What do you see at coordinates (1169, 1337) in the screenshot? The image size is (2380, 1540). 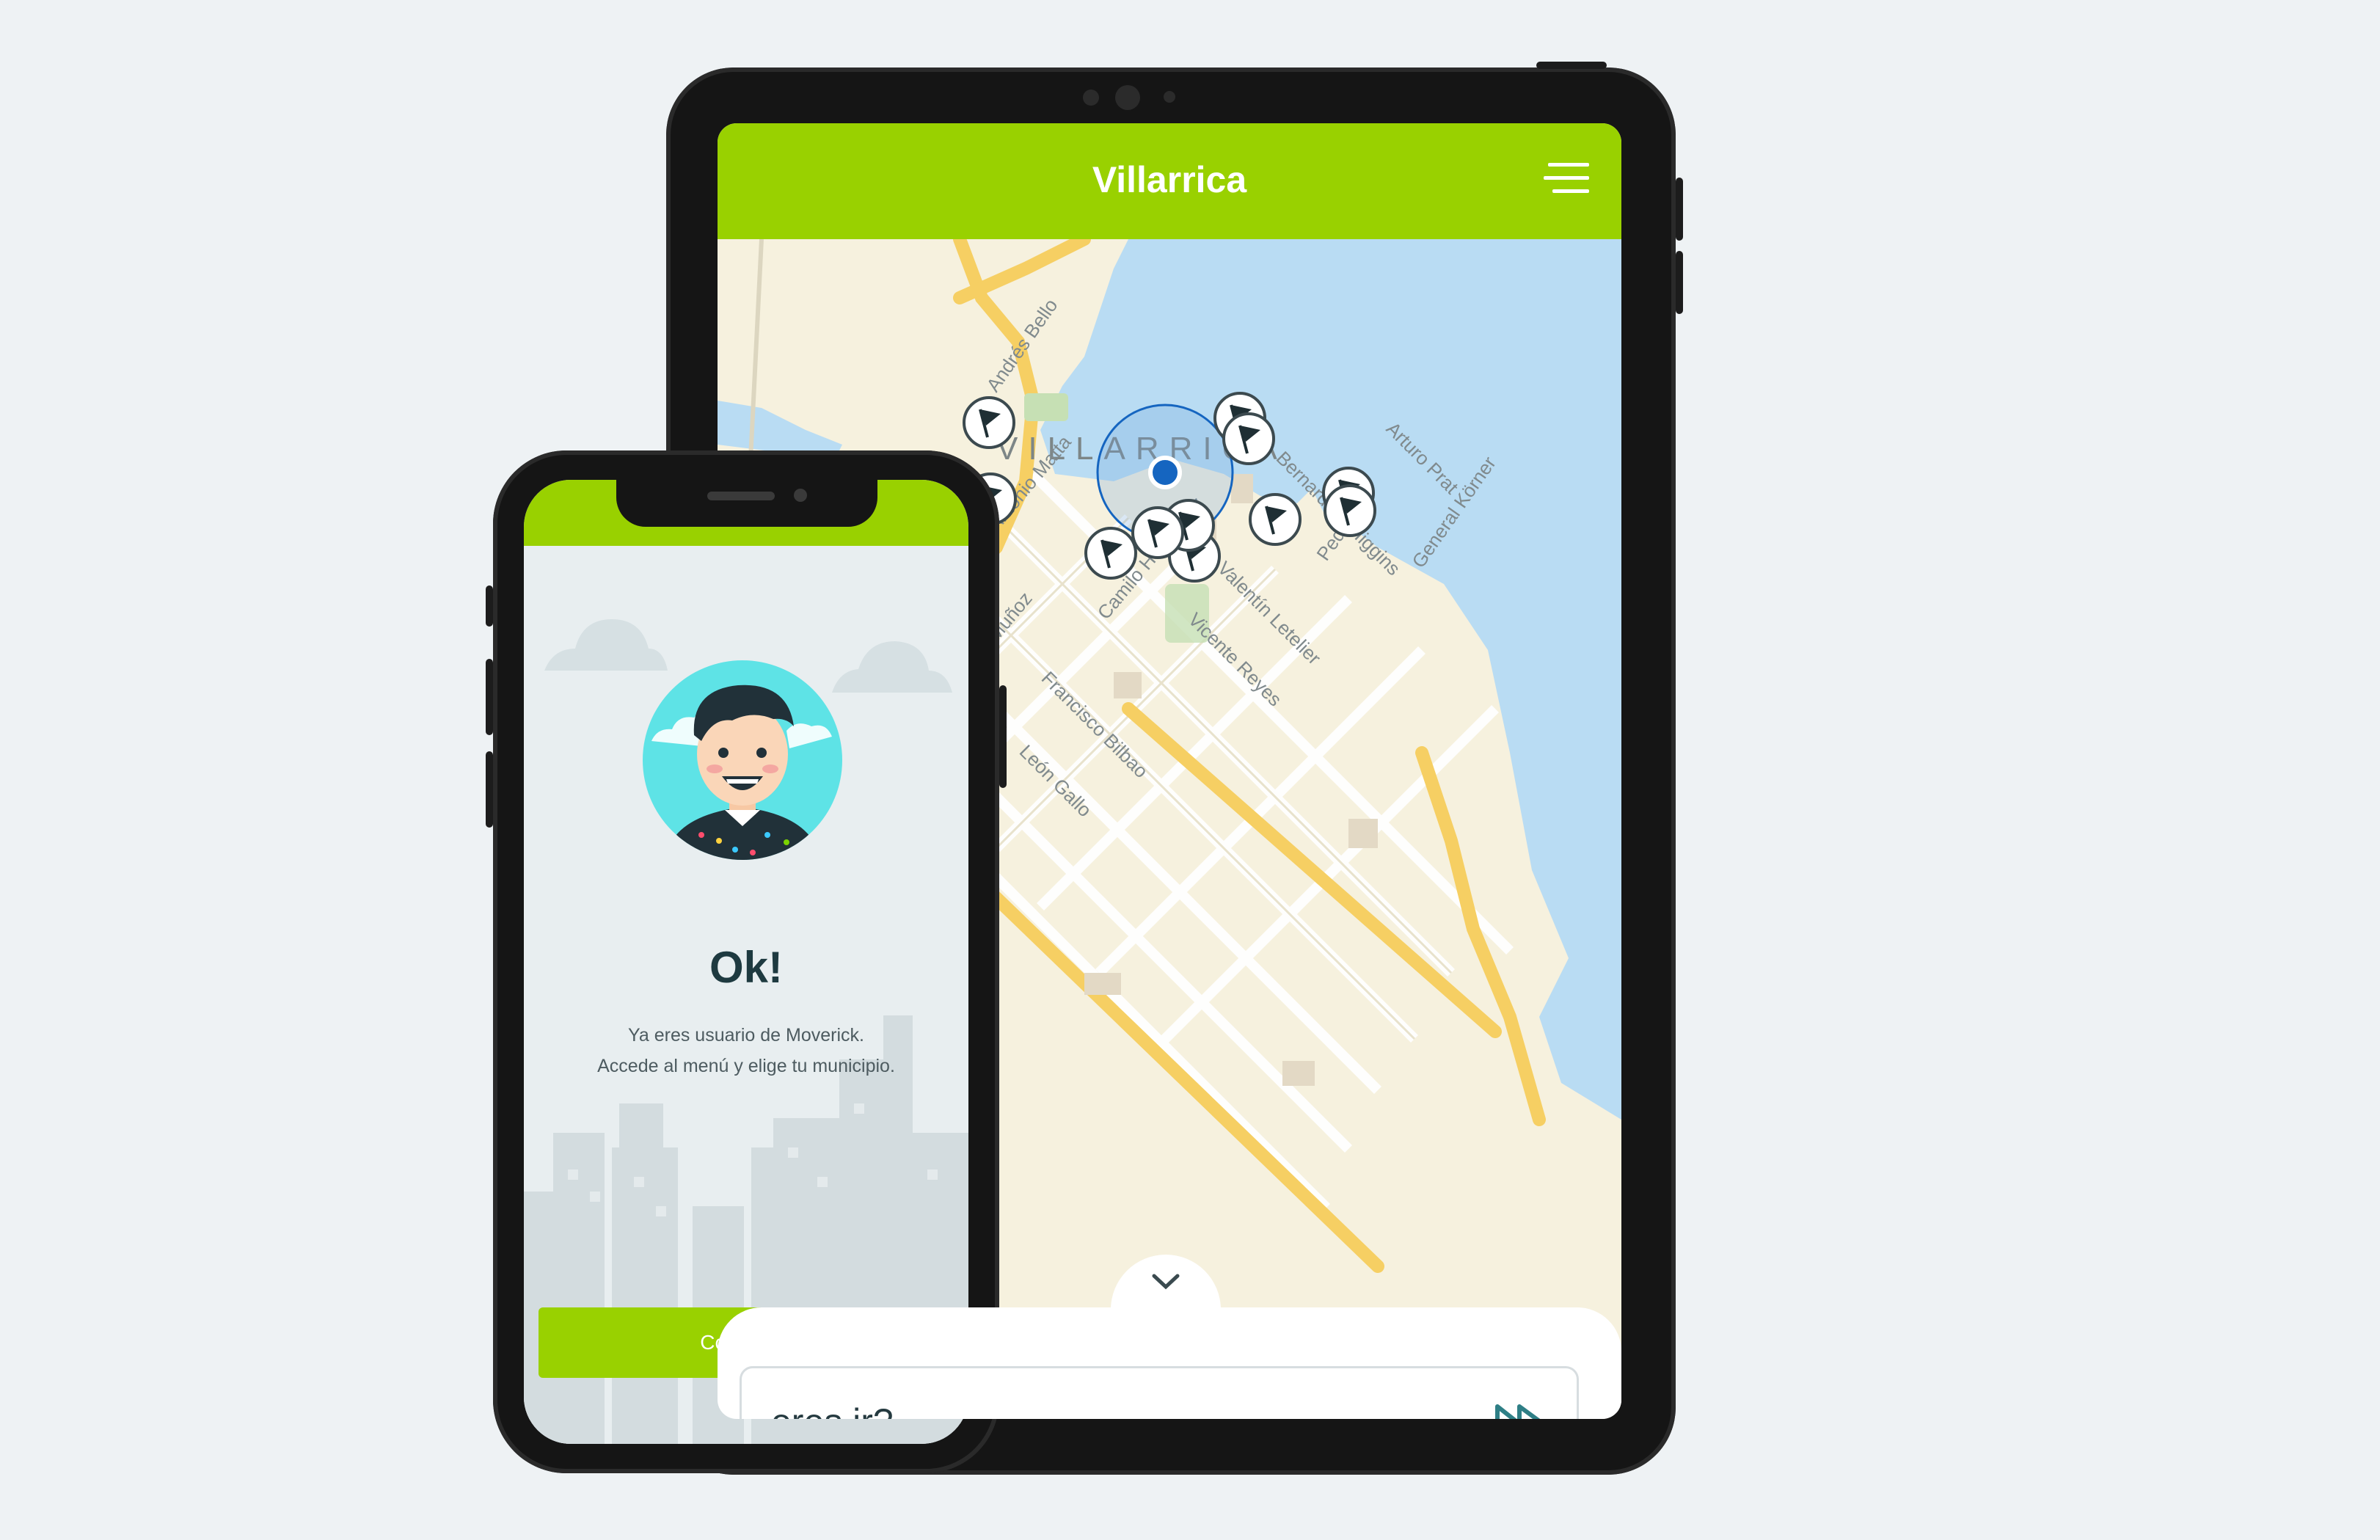 I see `search-panel: eres ir?` at bounding box center [1169, 1337].